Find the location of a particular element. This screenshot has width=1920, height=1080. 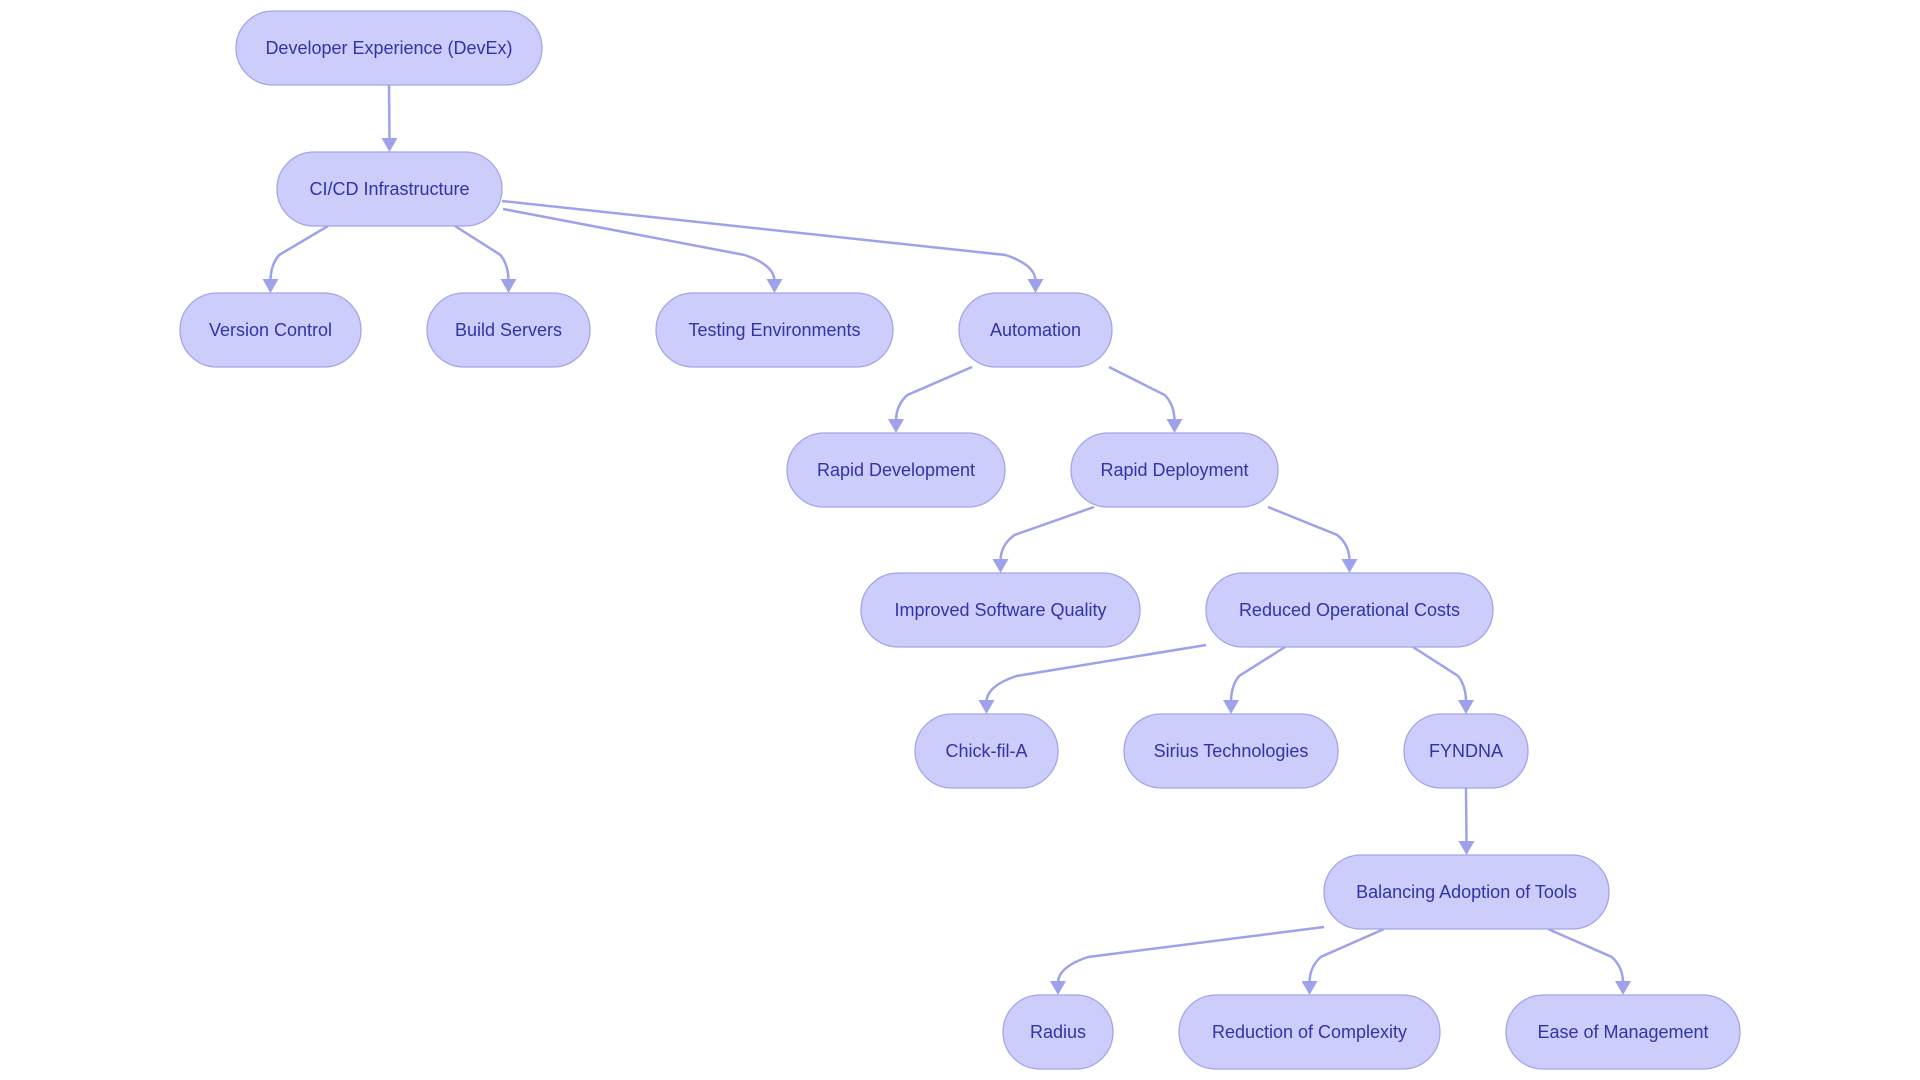

node-version-control: Version Control is located at coordinates (270, 330).